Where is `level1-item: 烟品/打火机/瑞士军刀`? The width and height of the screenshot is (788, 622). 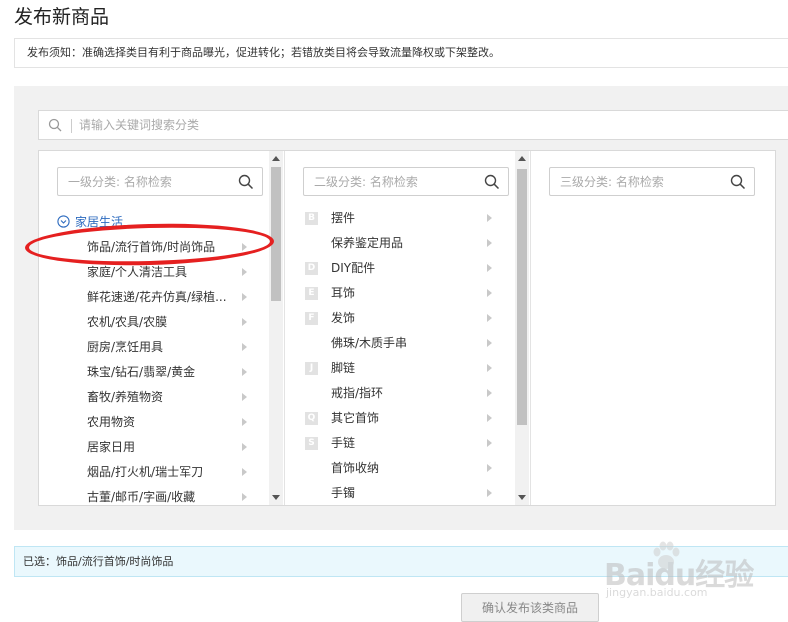
level1-item: 烟品/打火机/瑞士军刀 is located at coordinates (154, 472).